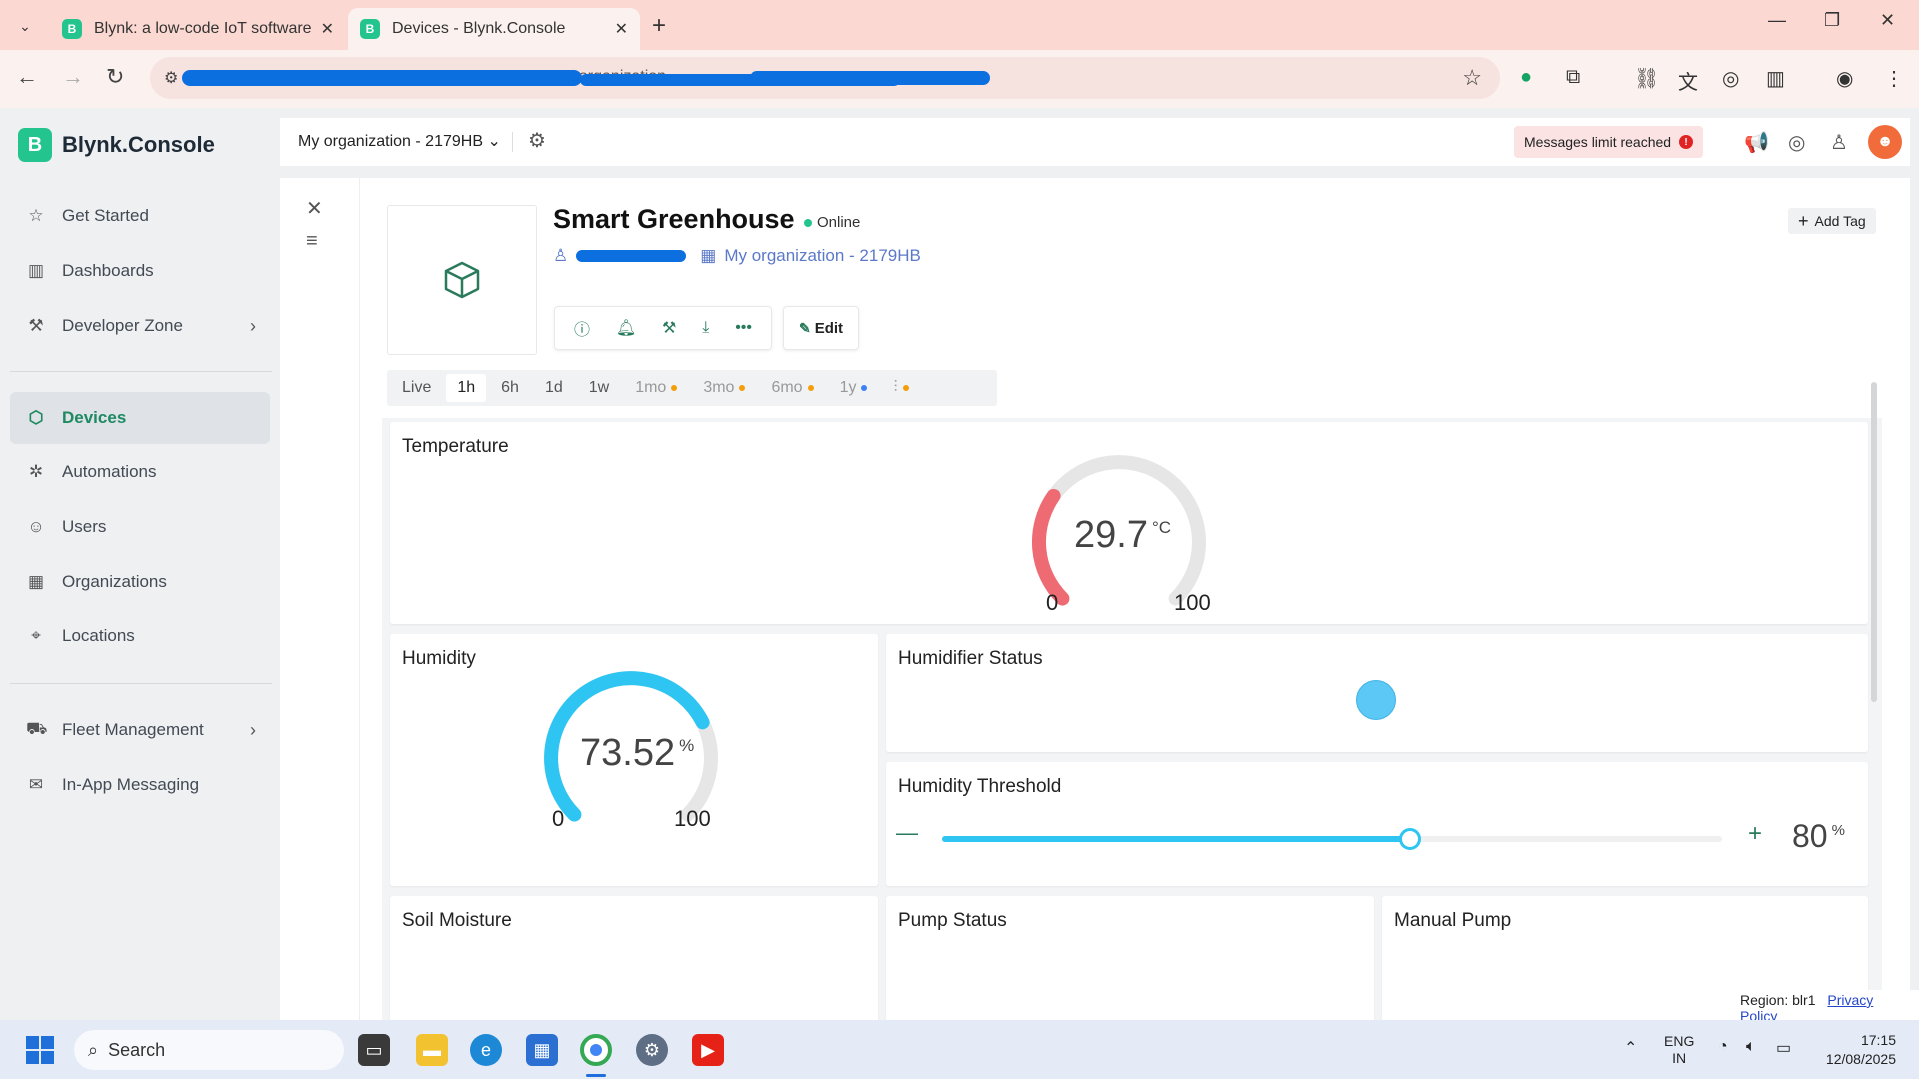 This screenshot has width=1919, height=1079. Describe the element at coordinates (659, 26) in the screenshot. I see `new-tab-plus-icon: +` at that location.